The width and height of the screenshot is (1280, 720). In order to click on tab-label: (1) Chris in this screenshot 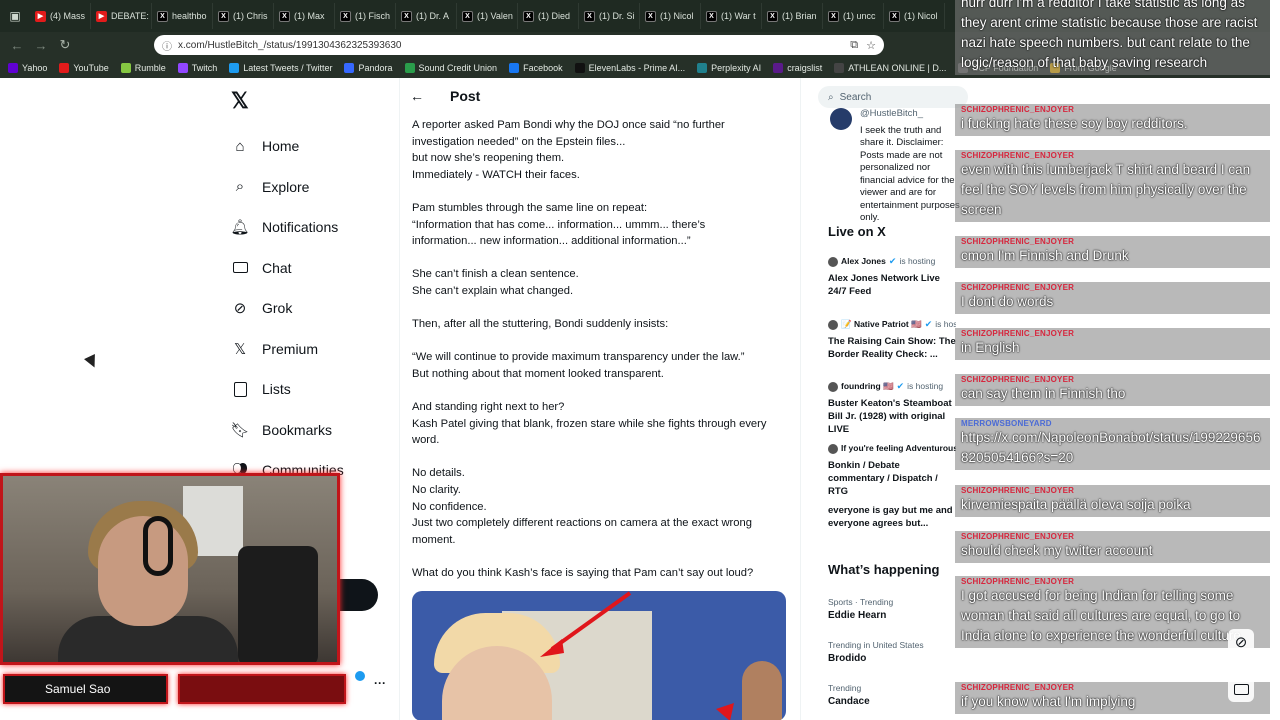, I will do `click(250, 16)`.